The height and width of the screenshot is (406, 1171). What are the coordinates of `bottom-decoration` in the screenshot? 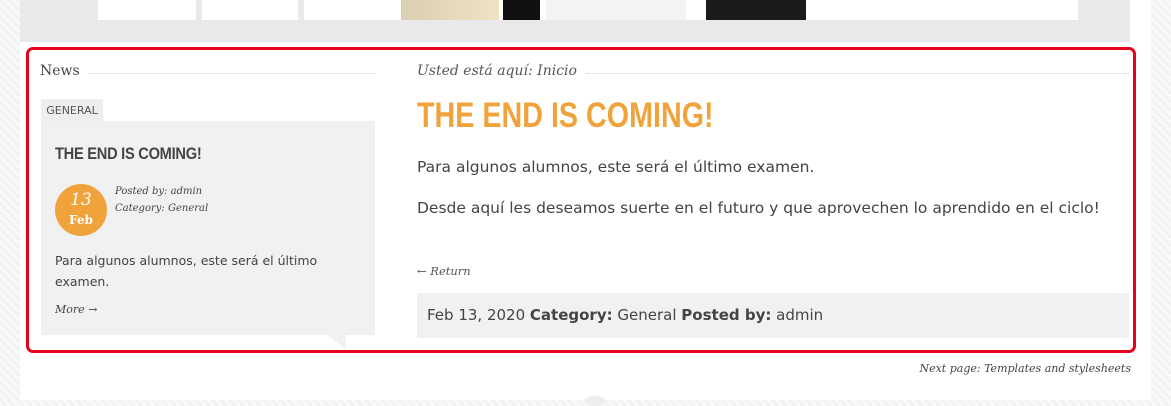 It's located at (595, 401).